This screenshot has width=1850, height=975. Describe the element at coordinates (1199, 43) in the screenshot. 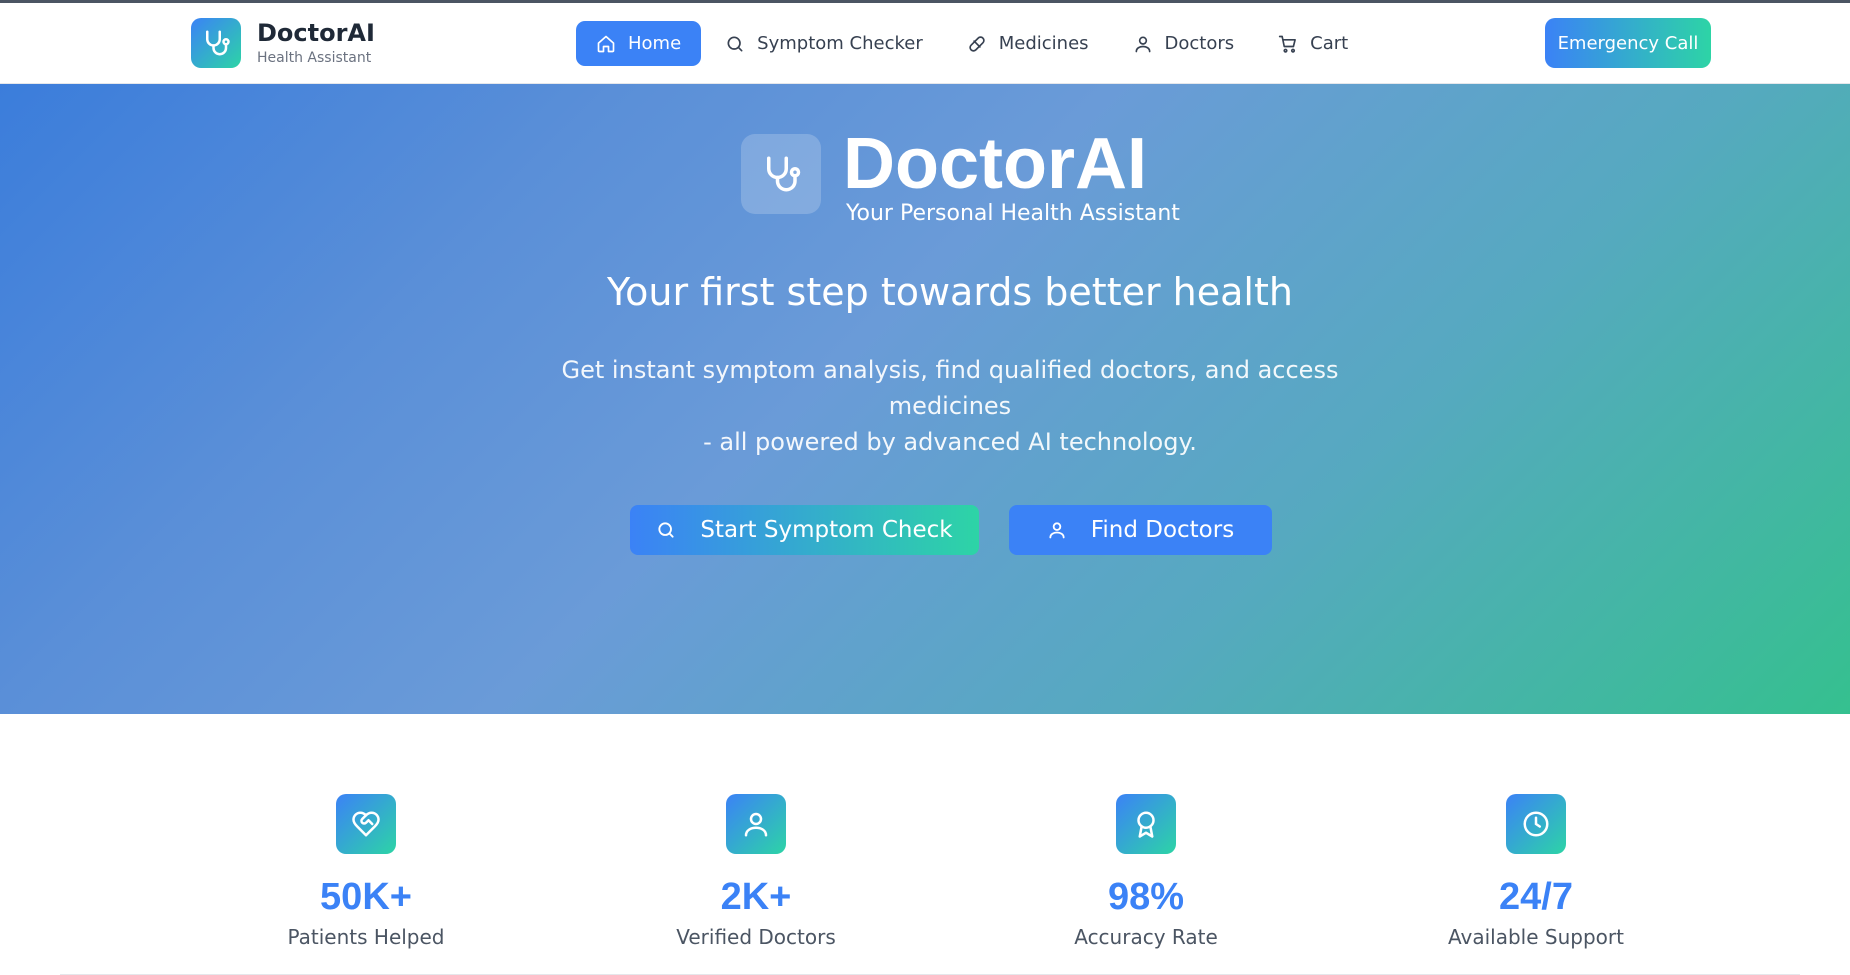

I see `nav-doctors-label: Doctors` at that location.